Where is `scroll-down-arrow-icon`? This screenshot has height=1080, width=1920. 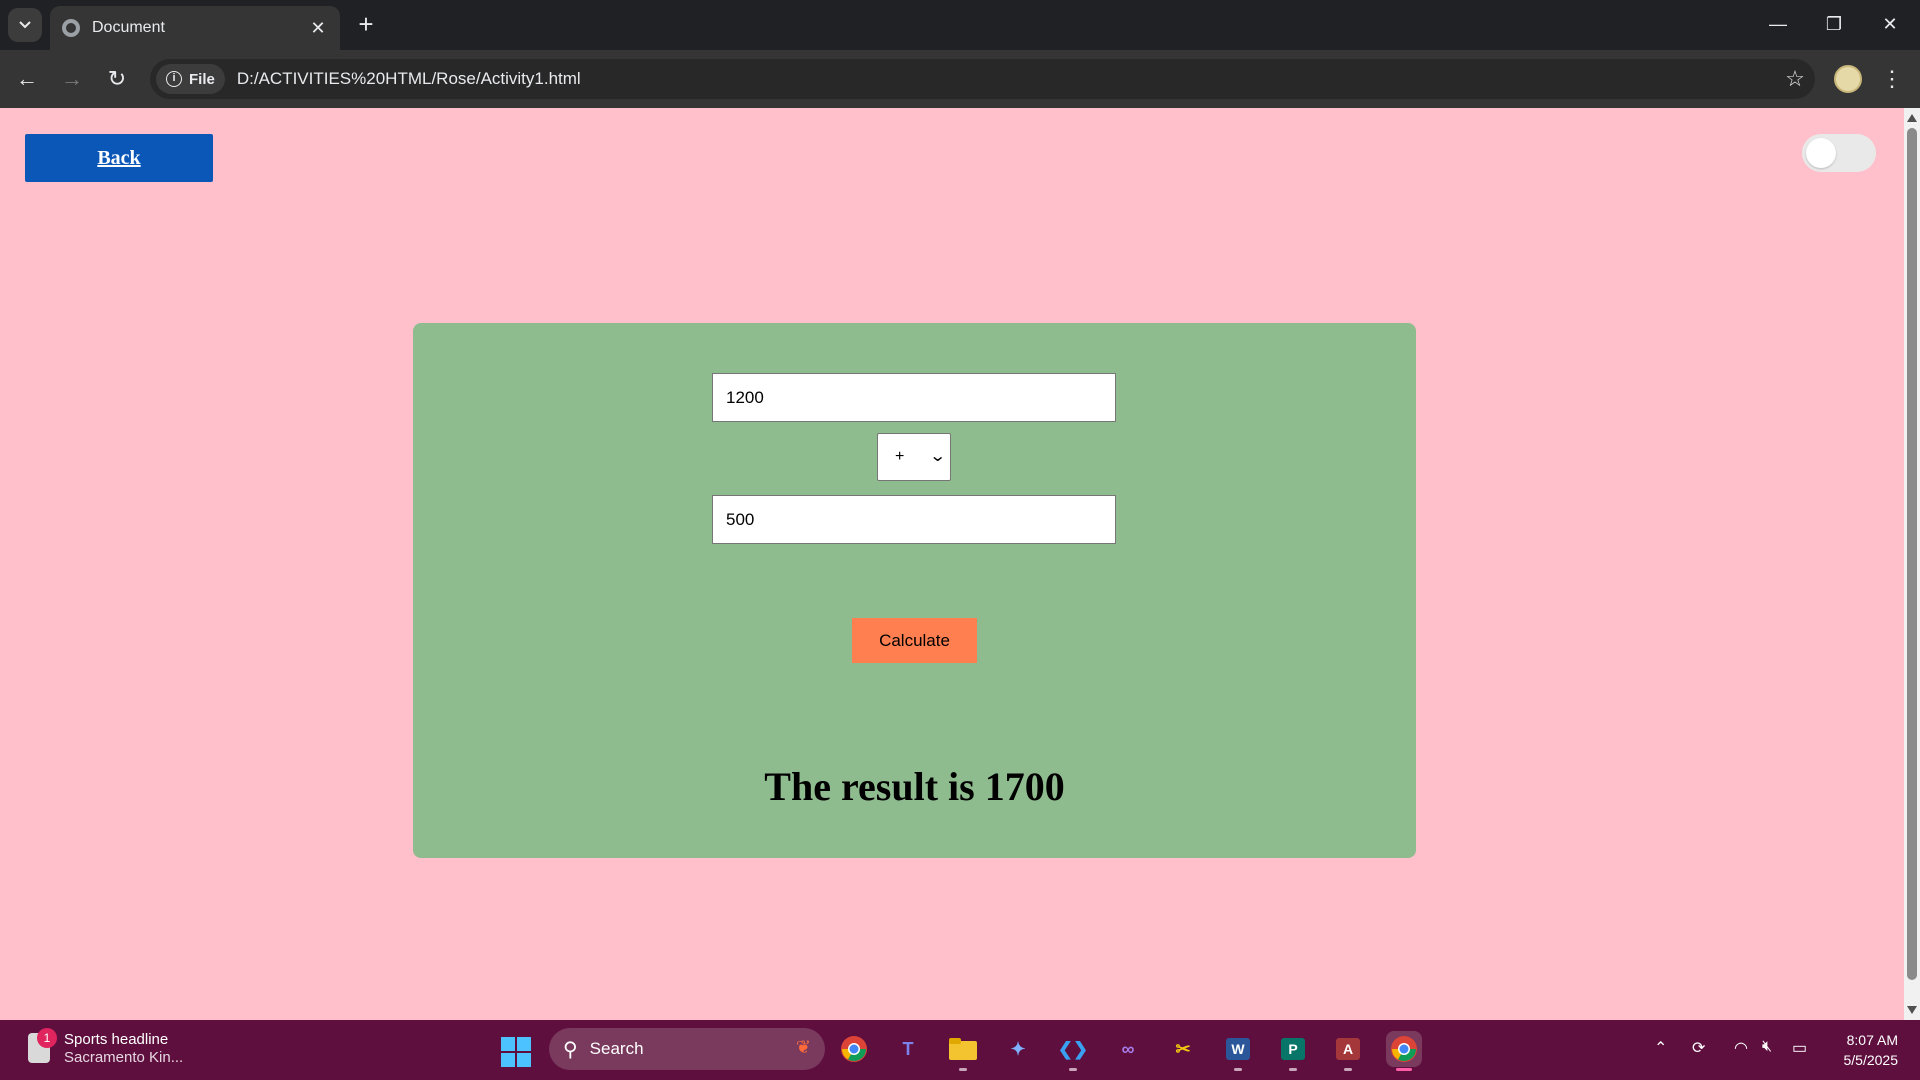 scroll-down-arrow-icon is located at coordinates (1912, 1010).